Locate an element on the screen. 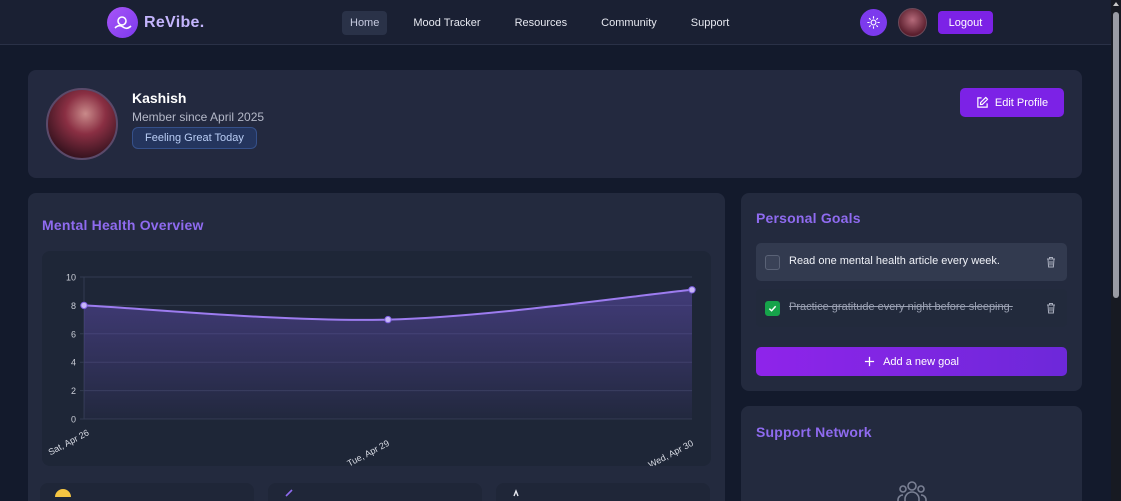  users-icon is located at coordinates (912, 491).